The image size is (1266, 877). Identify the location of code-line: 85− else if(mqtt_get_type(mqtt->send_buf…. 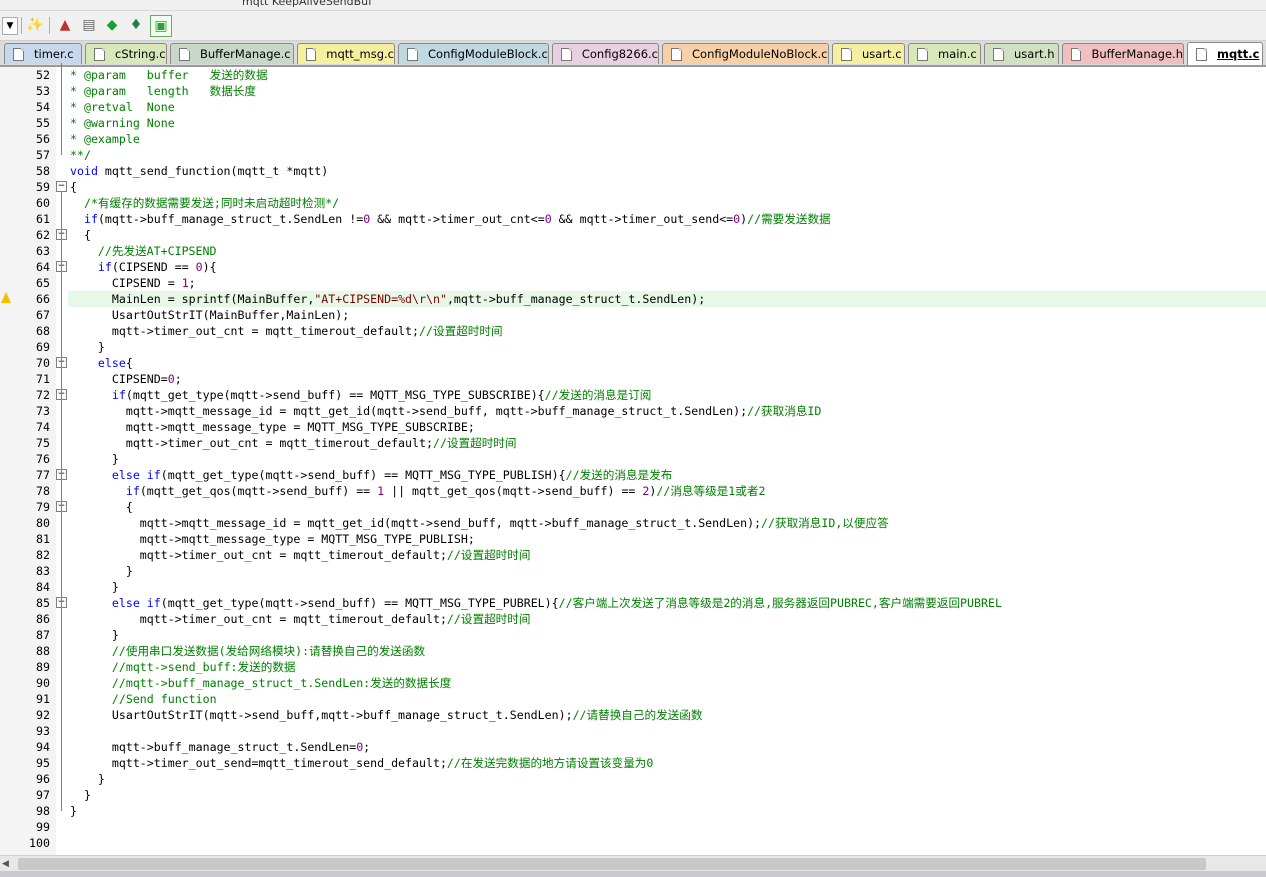
(633, 603).